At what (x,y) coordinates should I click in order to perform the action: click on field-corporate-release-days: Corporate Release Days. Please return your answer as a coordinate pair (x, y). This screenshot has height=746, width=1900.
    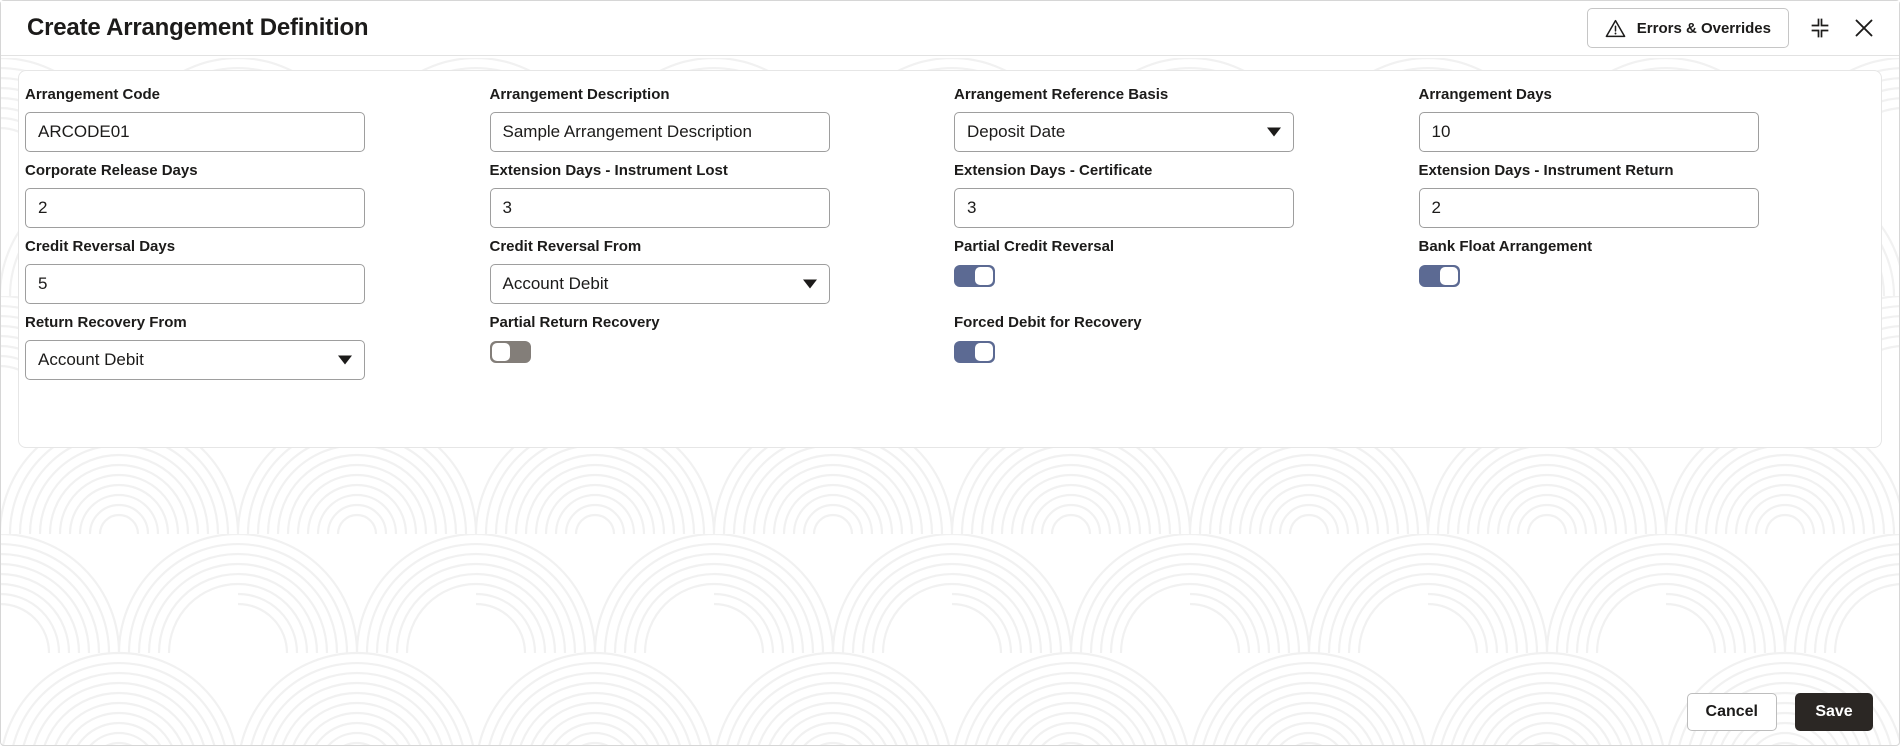
    Looking at the image, I should click on (257, 199).